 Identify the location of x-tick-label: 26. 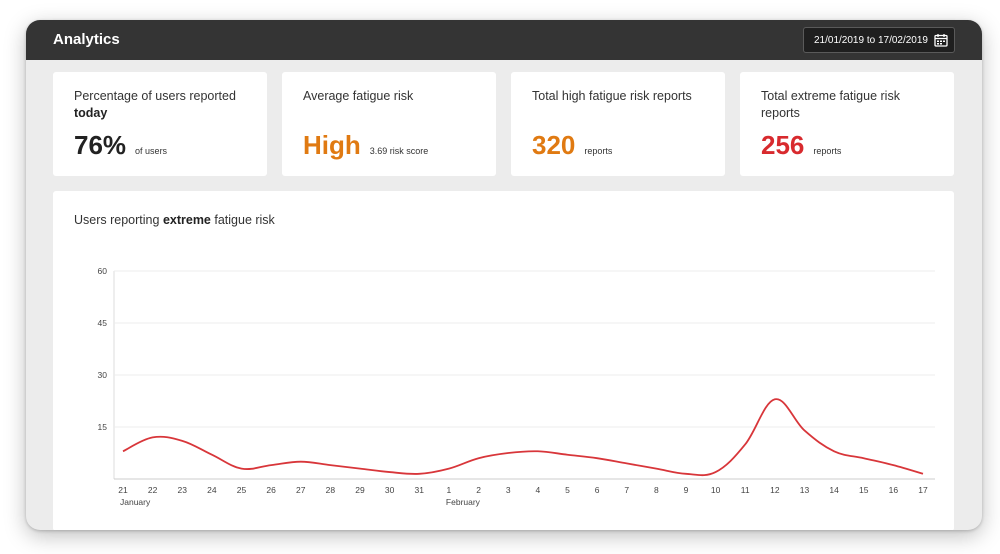
(271, 490).